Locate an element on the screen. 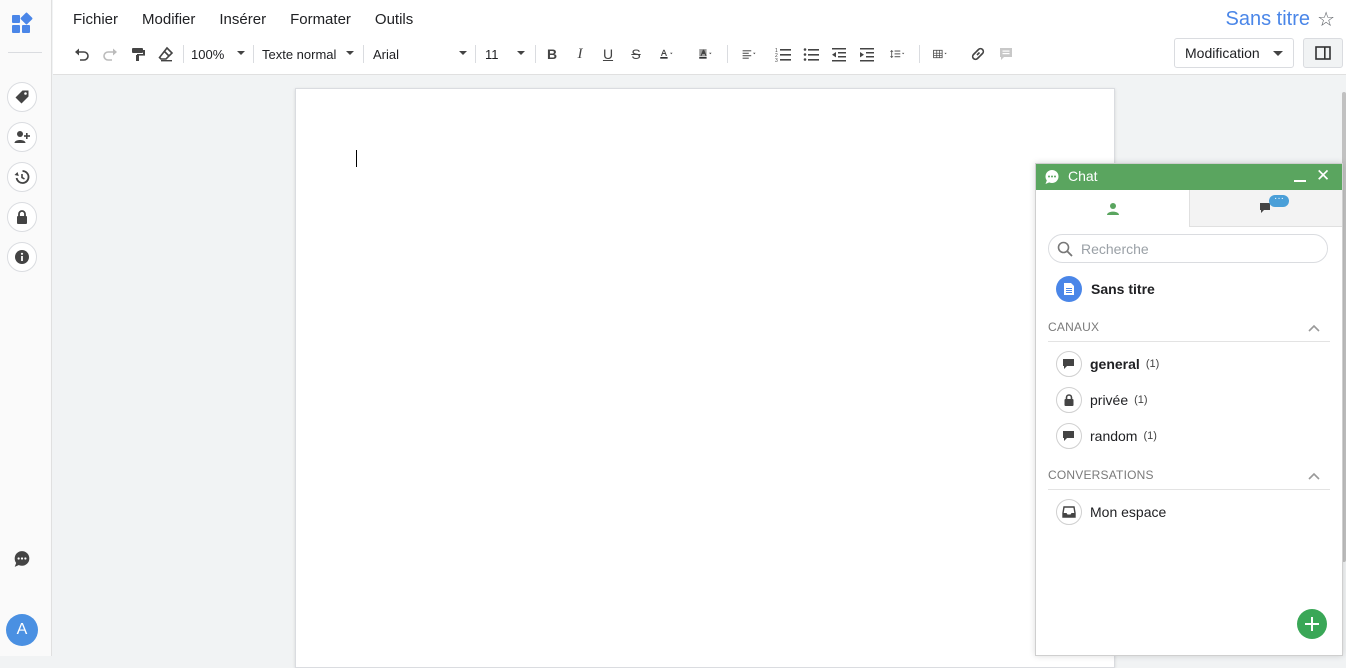 The width and height of the screenshot is (1346, 668). line-spacing-button is located at coordinates (898, 54).